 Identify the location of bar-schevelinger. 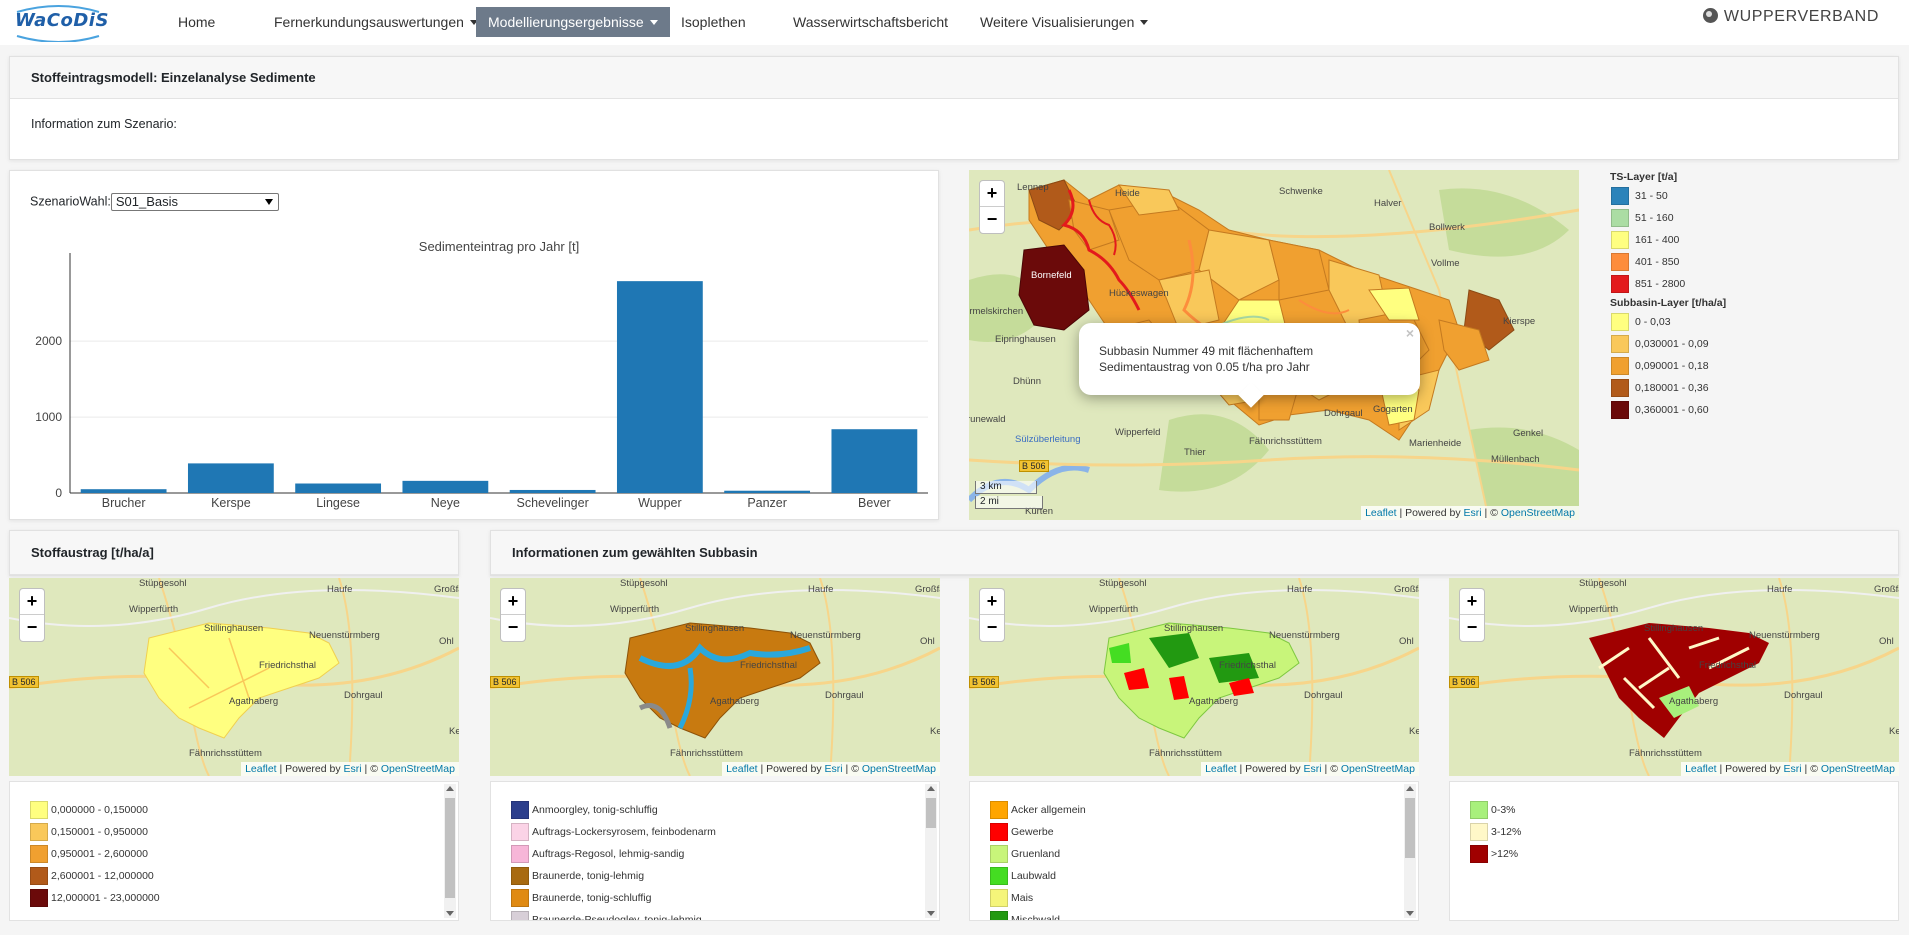
(552, 491).